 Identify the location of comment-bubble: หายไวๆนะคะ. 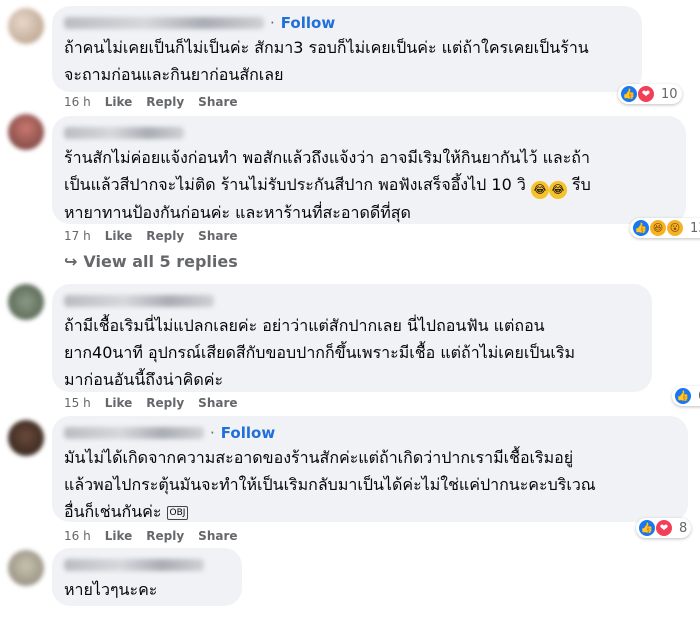
(147, 577).